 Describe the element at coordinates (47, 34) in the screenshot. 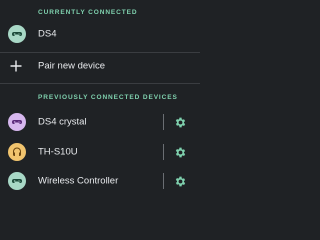

I see `device-name: DS4` at that location.